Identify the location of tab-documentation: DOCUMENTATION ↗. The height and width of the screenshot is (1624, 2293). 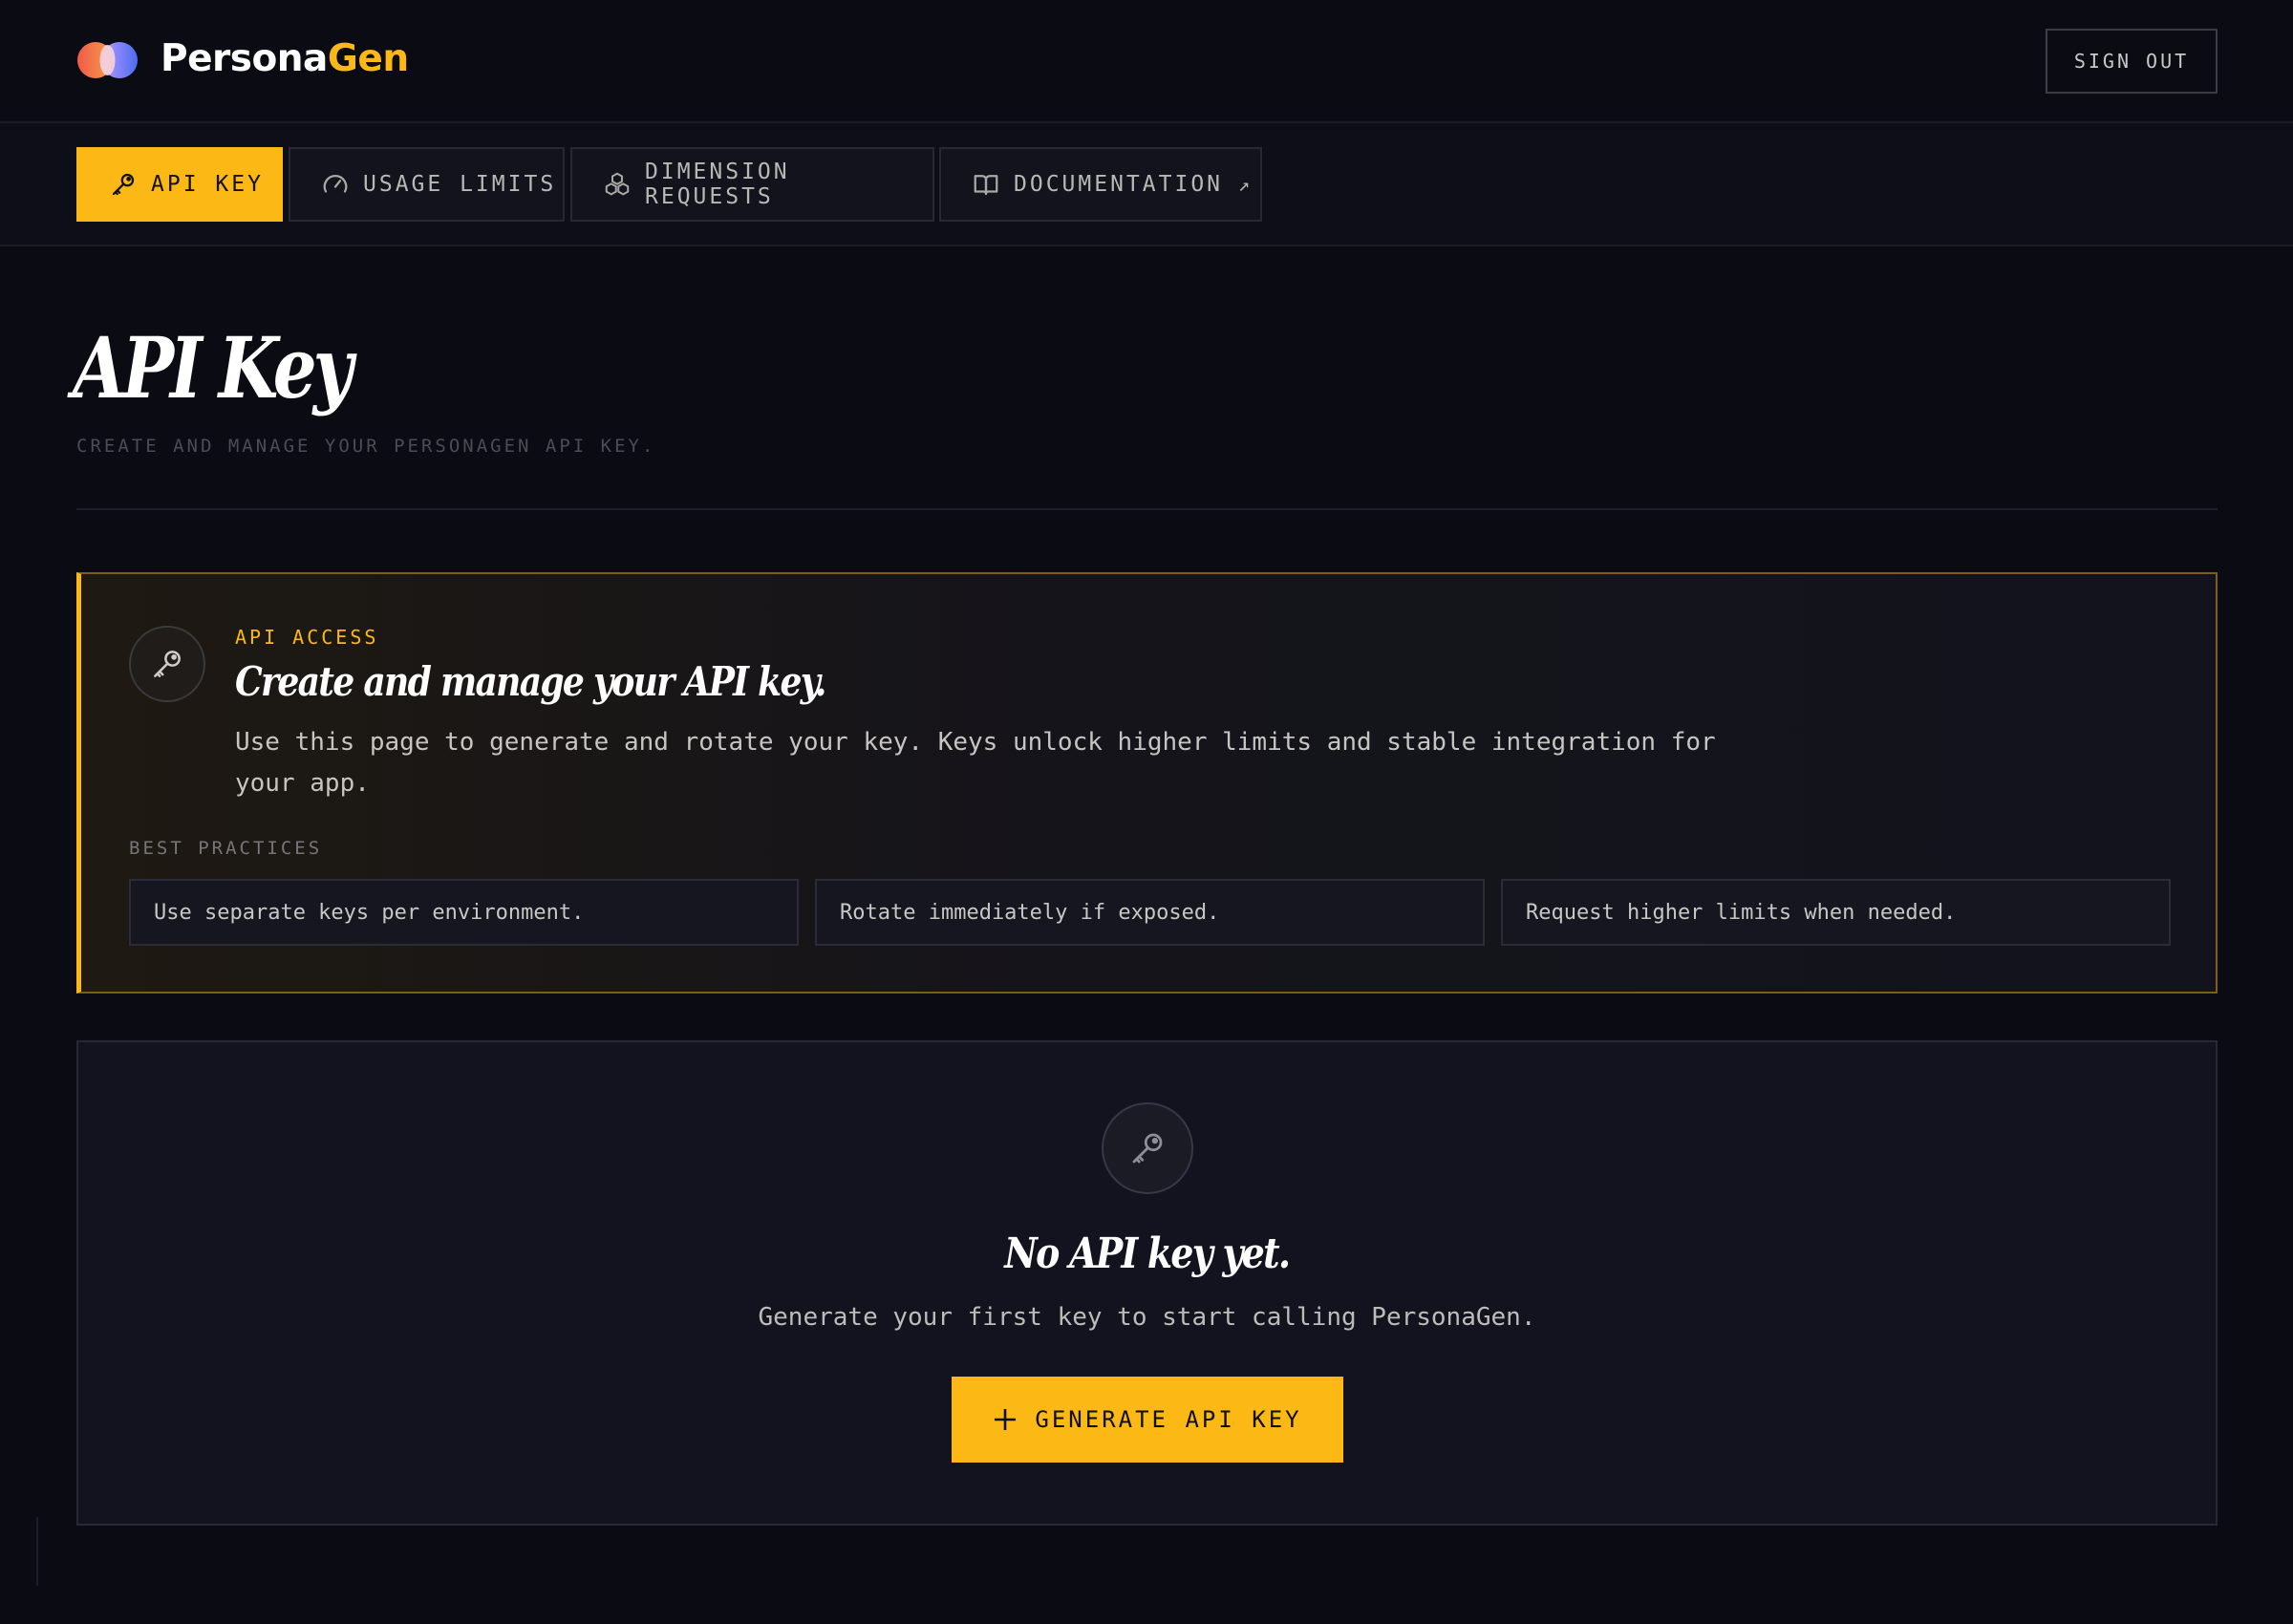
(1100, 185).